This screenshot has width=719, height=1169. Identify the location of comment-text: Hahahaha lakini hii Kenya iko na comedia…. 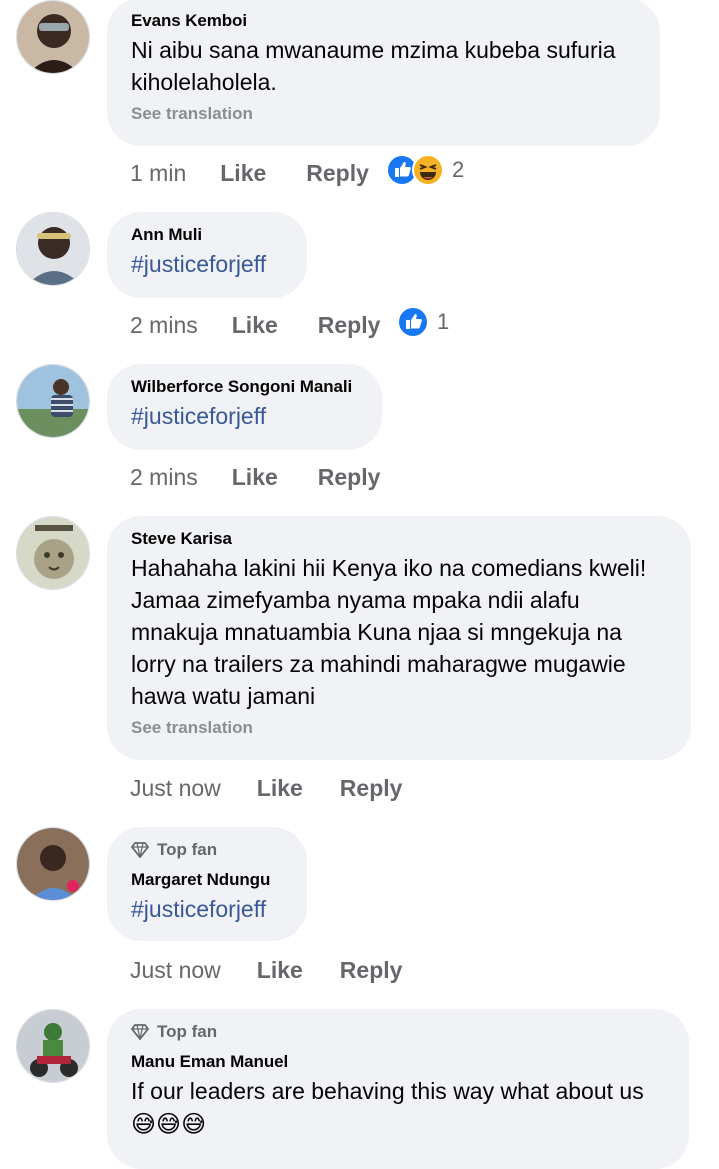
(389, 632).